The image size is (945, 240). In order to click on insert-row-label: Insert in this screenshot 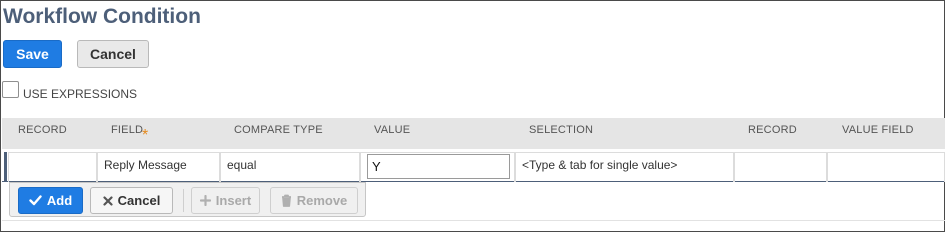, I will do `click(233, 200)`.